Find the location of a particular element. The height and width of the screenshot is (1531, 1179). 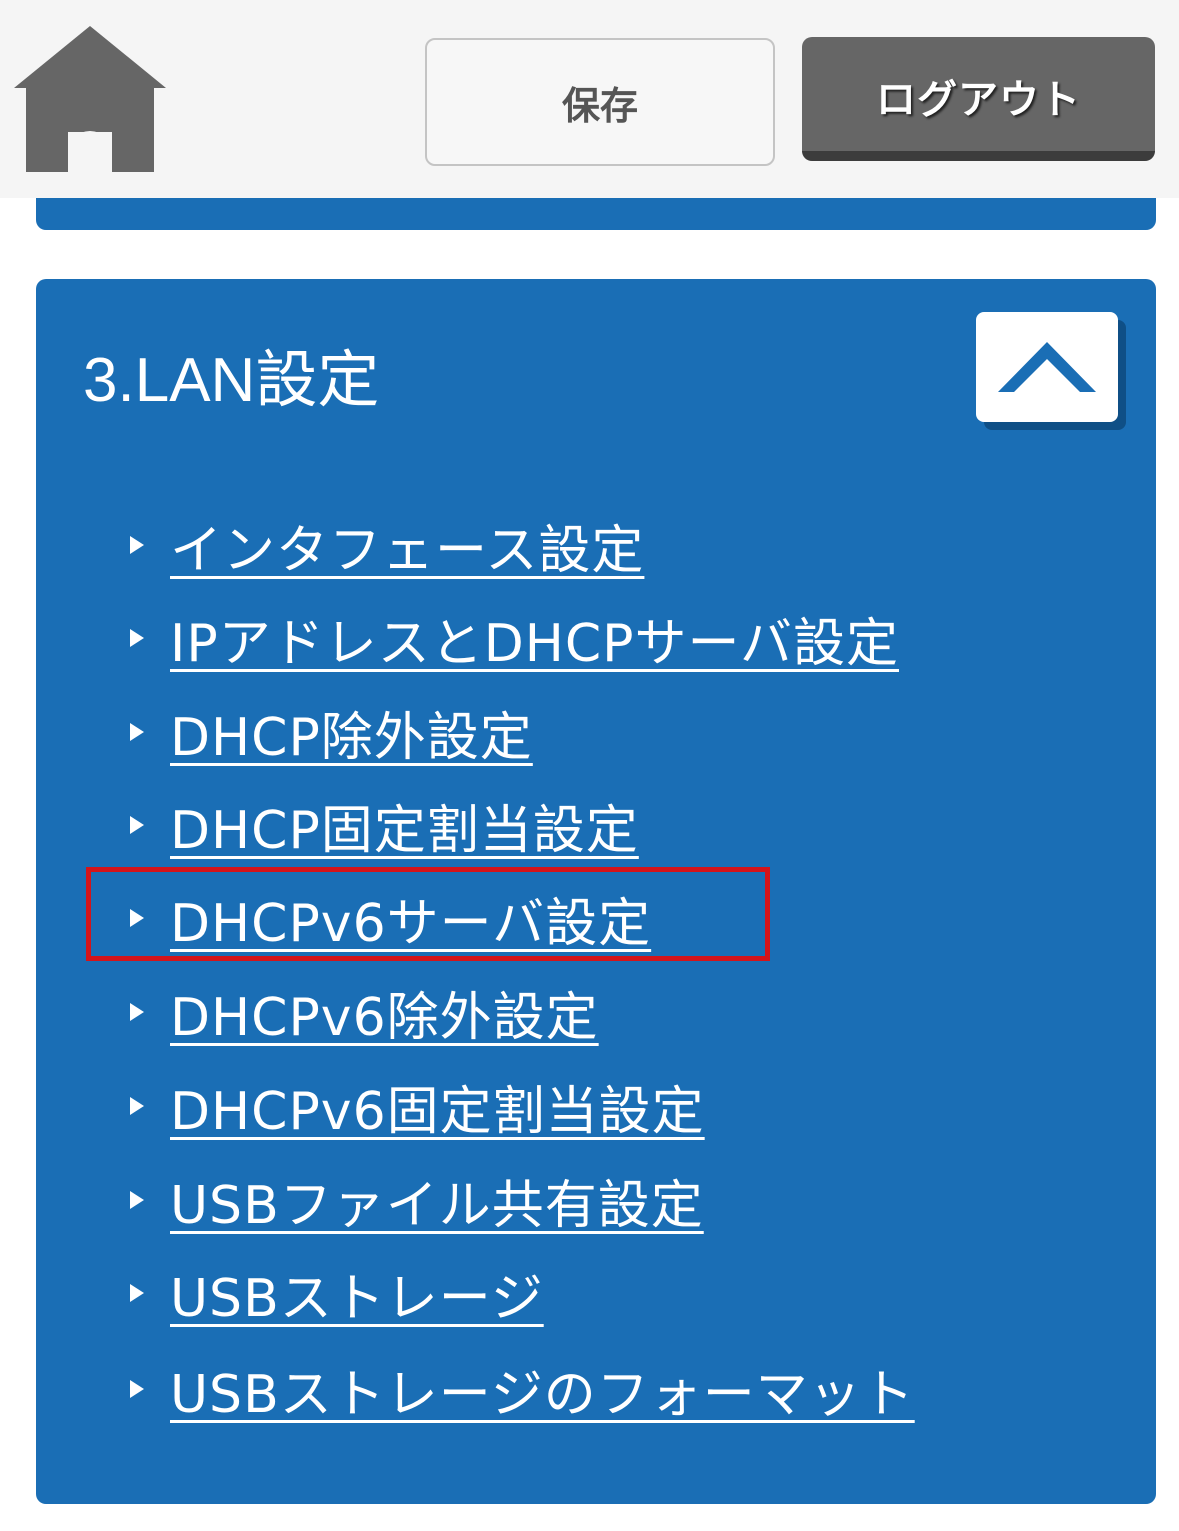

menu-item-dhcp-static-assignment-settings: DHCP固定割当設定 is located at coordinates (384, 825).